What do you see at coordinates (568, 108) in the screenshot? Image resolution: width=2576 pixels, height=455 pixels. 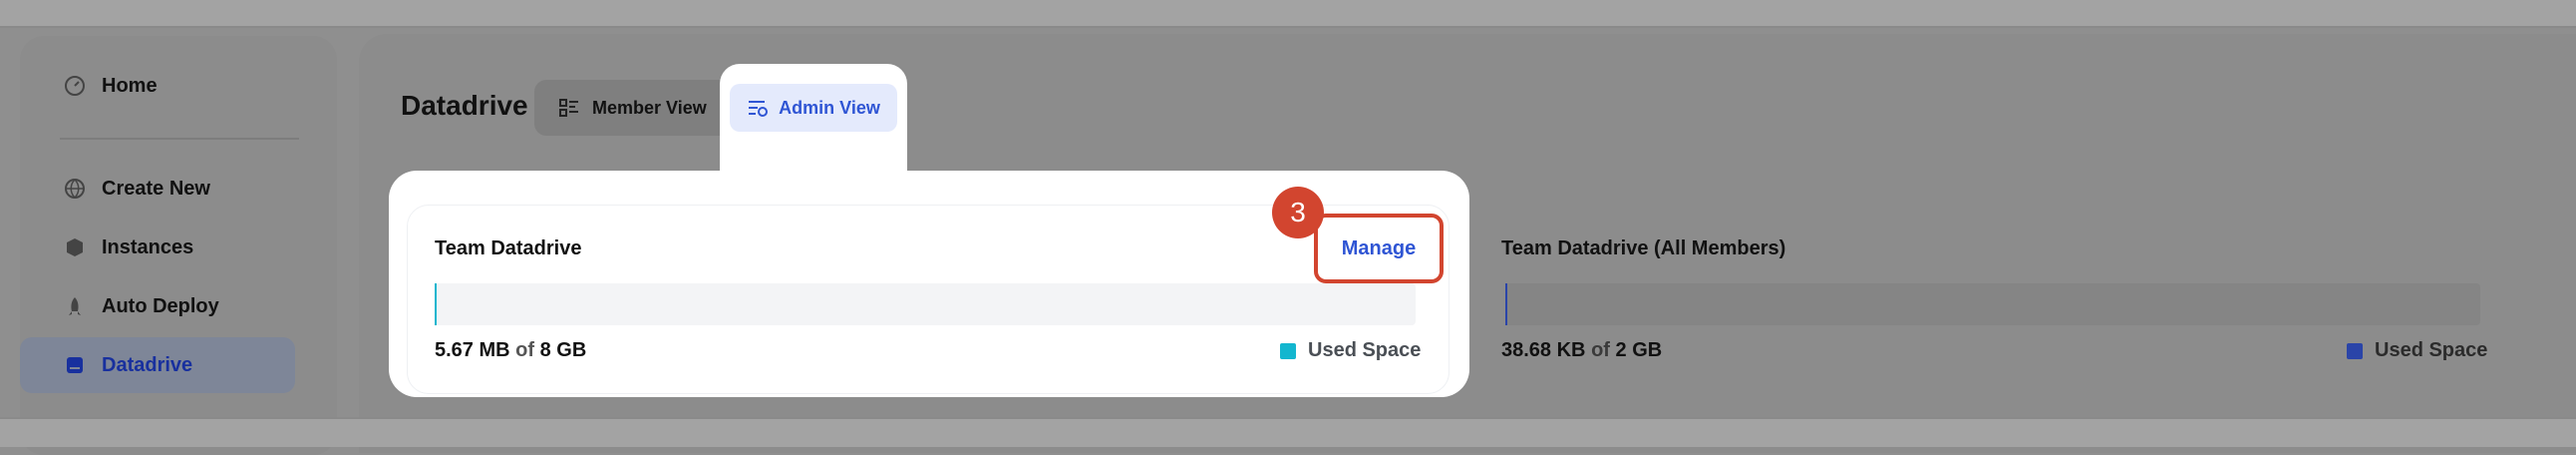 I see `list-view-icon` at bounding box center [568, 108].